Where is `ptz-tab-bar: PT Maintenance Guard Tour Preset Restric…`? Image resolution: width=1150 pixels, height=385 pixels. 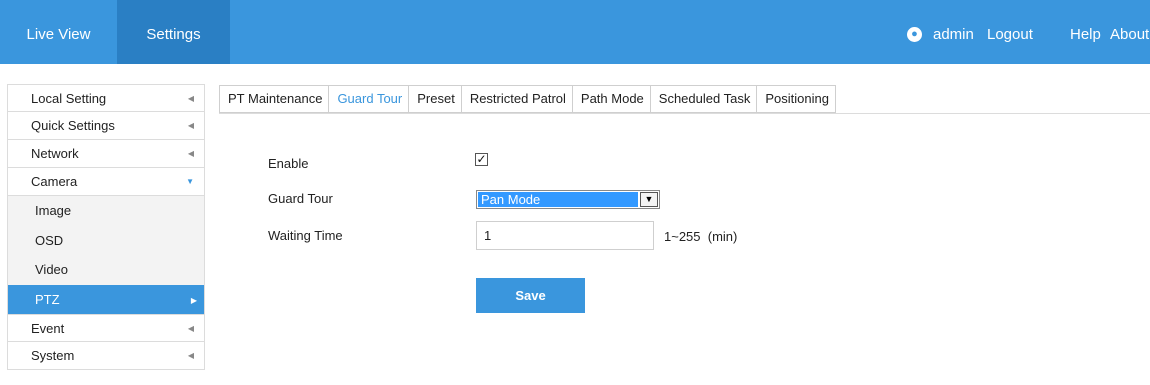 ptz-tab-bar: PT Maintenance Guard Tour Preset Restric… is located at coordinates (527, 99).